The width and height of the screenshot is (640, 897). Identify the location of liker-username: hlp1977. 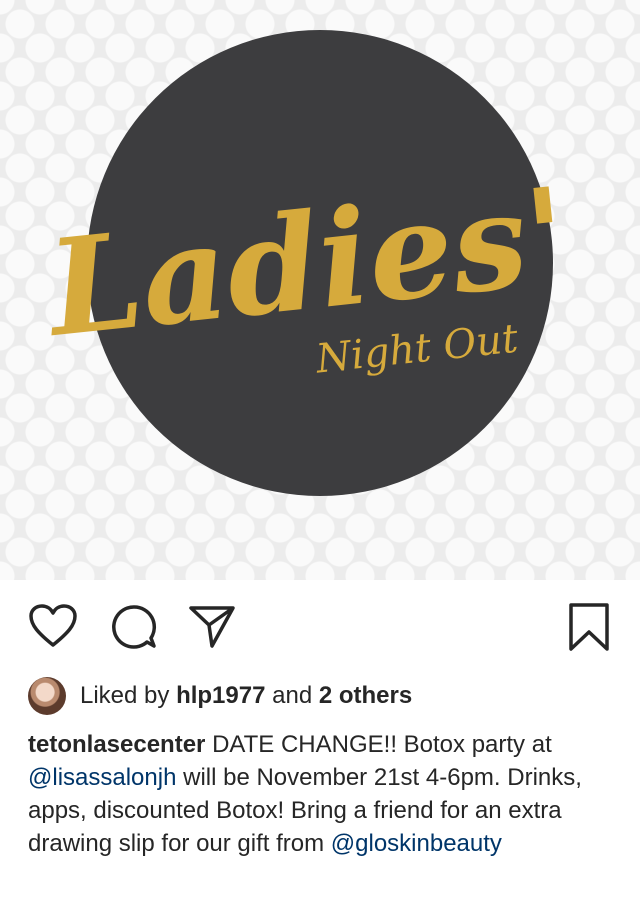
(220, 696).